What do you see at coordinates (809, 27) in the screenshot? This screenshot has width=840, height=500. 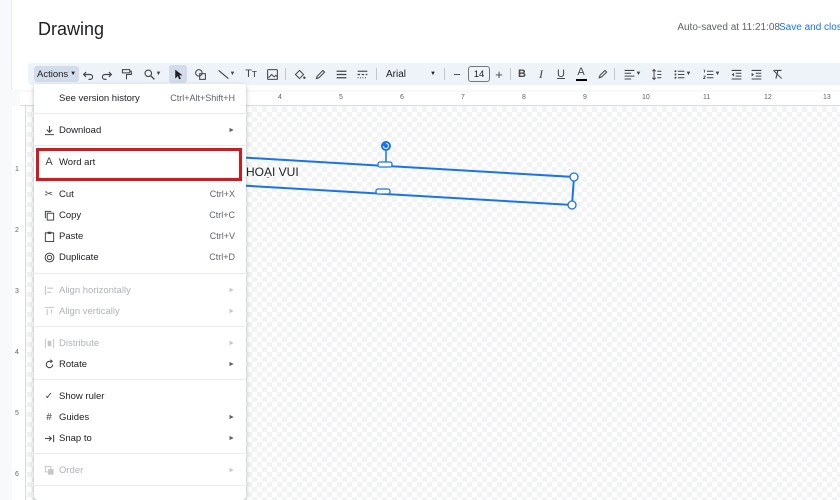 I see `save-and-close-button: Save and close` at bounding box center [809, 27].